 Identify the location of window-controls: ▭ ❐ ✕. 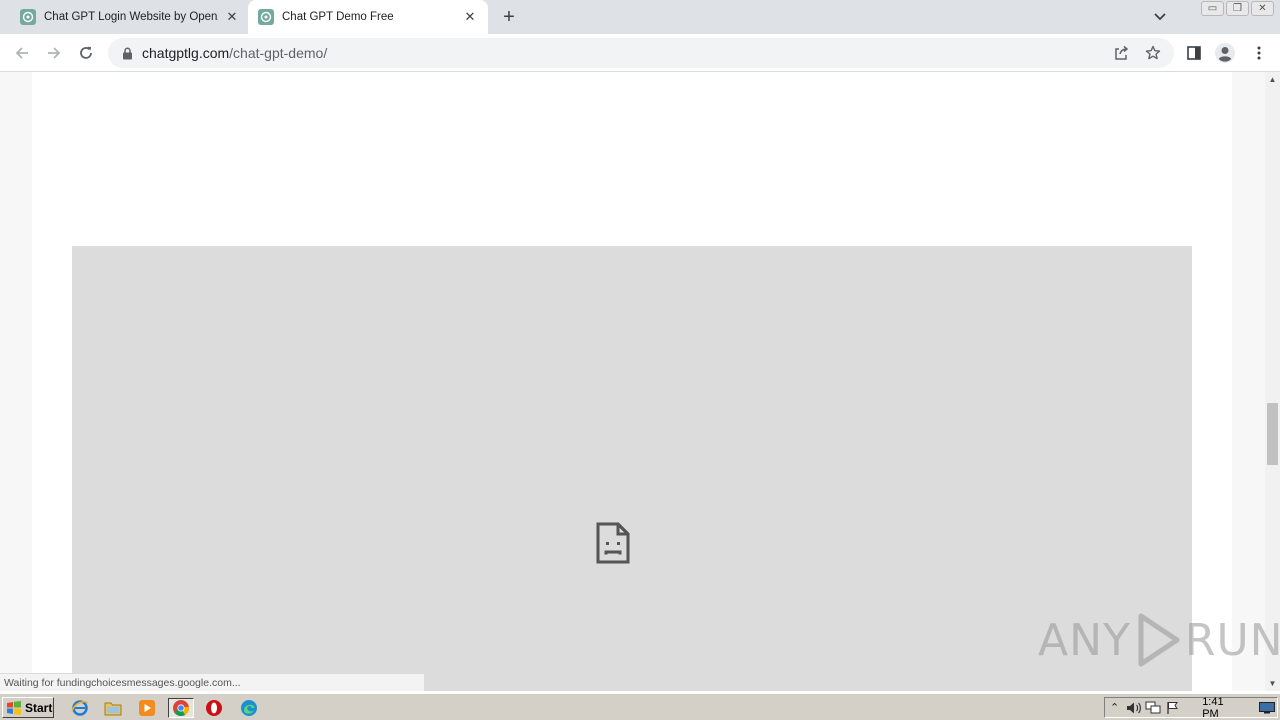
(1237, 8).